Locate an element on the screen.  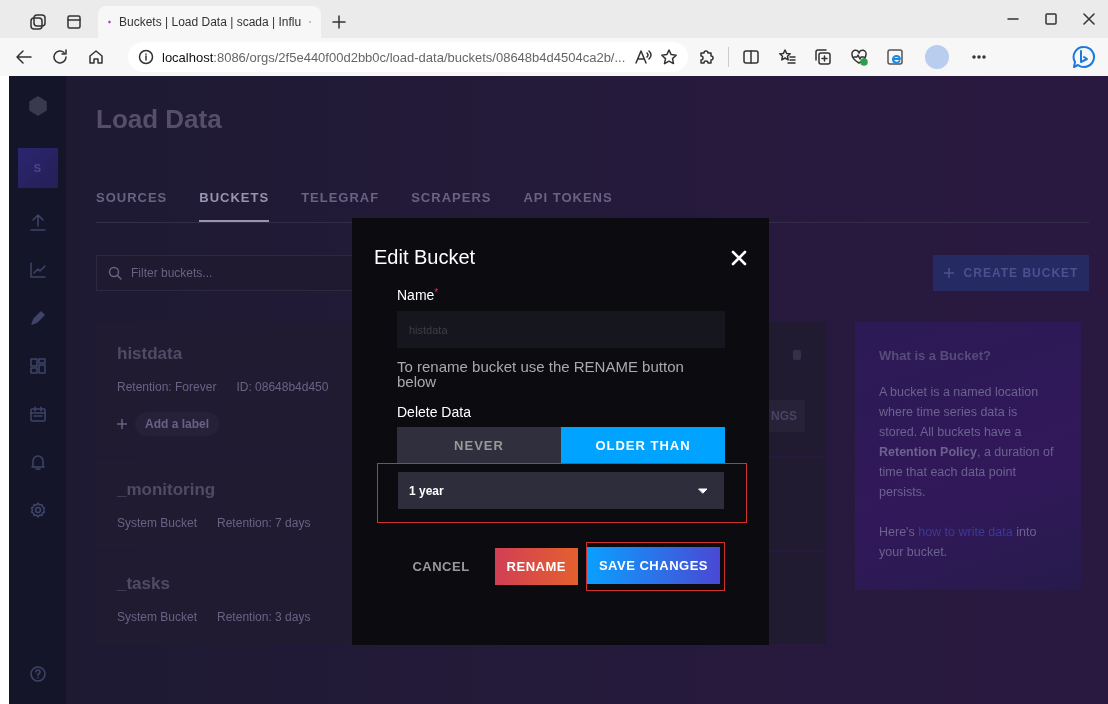
collections-icon is located at coordinates (823, 57).